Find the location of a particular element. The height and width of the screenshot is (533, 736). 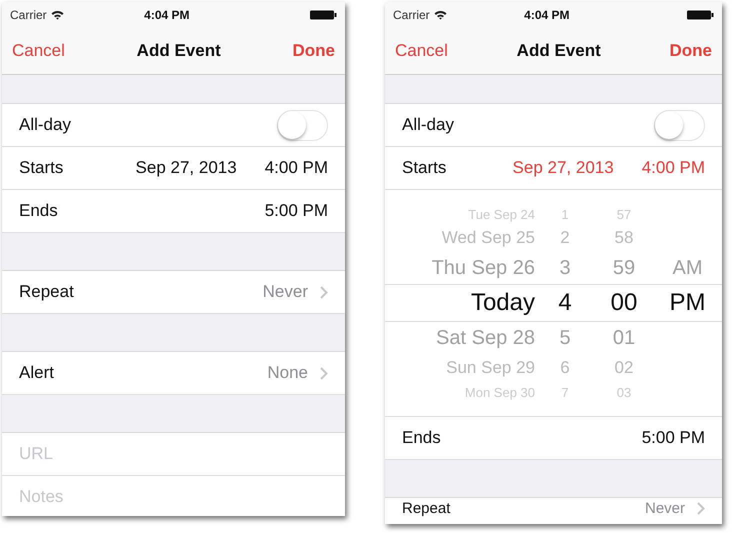

picker-hour: 4 is located at coordinates (565, 303).